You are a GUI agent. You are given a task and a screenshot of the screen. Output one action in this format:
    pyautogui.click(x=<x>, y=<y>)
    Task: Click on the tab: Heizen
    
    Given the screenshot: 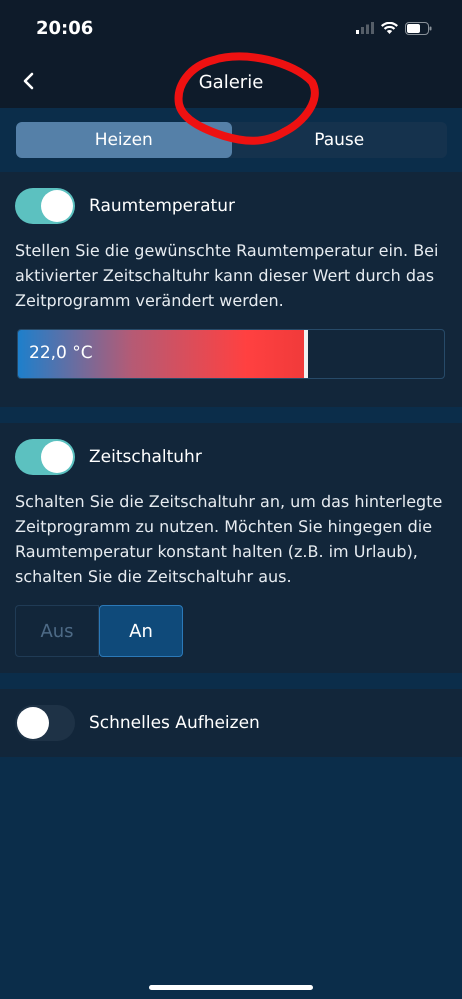 What is the action you would take?
    pyautogui.click(x=124, y=140)
    